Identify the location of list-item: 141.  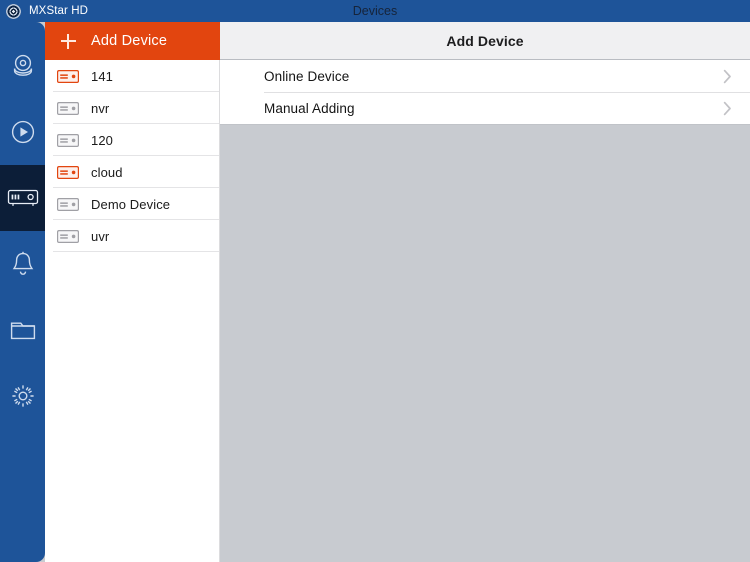
(132, 76).